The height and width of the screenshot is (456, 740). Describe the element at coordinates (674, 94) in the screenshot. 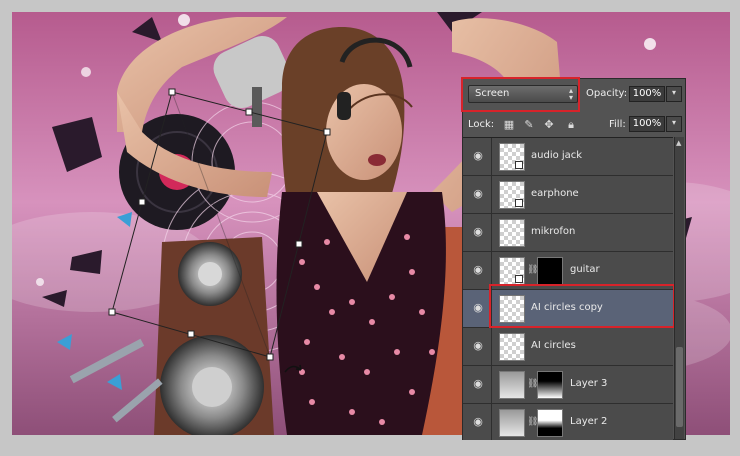

I see `opacity-dropdown-icon: ▾` at that location.